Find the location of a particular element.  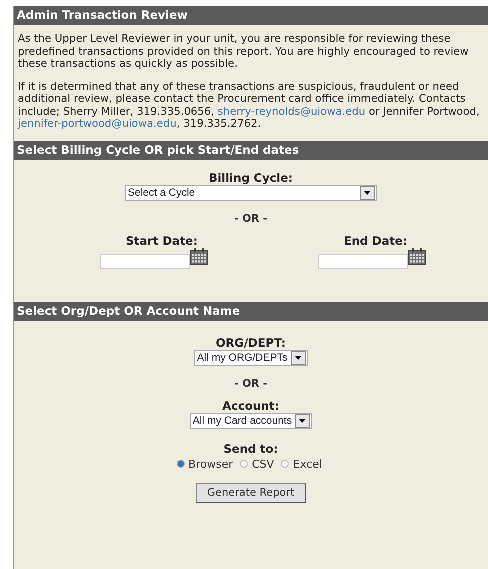

field-label: End Date: is located at coordinates (376, 241).